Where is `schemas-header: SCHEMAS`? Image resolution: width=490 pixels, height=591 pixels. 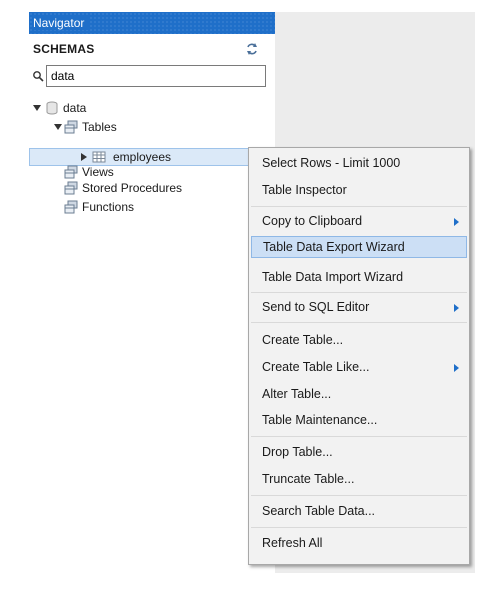
schemas-header: SCHEMAS is located at coordinates (152, 50).